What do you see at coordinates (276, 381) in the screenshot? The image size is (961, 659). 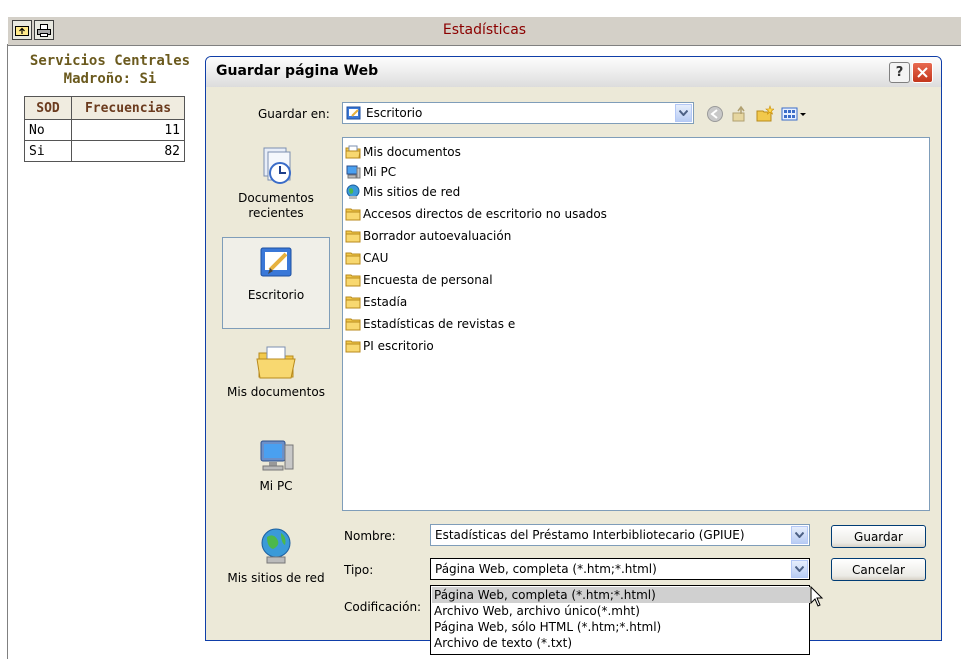 I see `place-my-documents: Mis documentos` at bounding box center [276, 381].